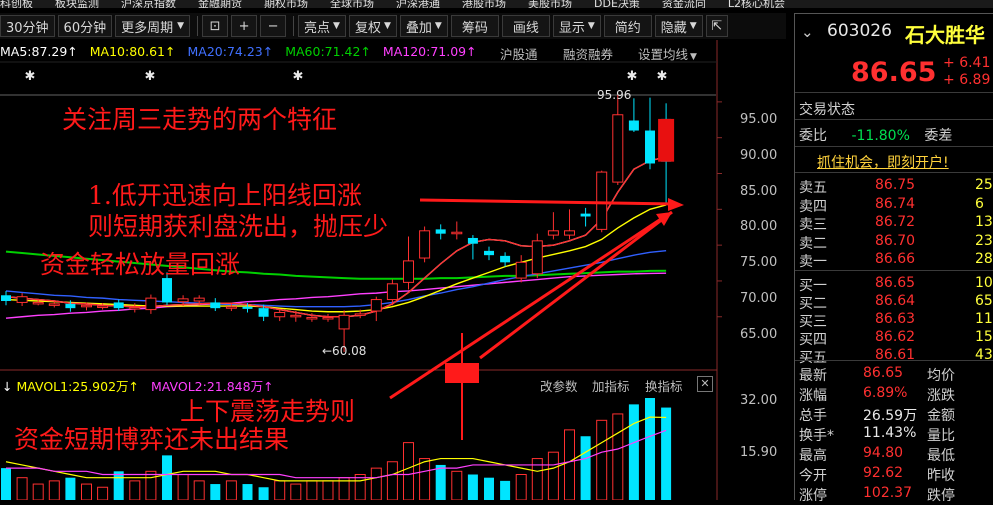 The width and height of the screenshot is (993, 505). I want to click on bid-price: 86.63, so click(895, 319).